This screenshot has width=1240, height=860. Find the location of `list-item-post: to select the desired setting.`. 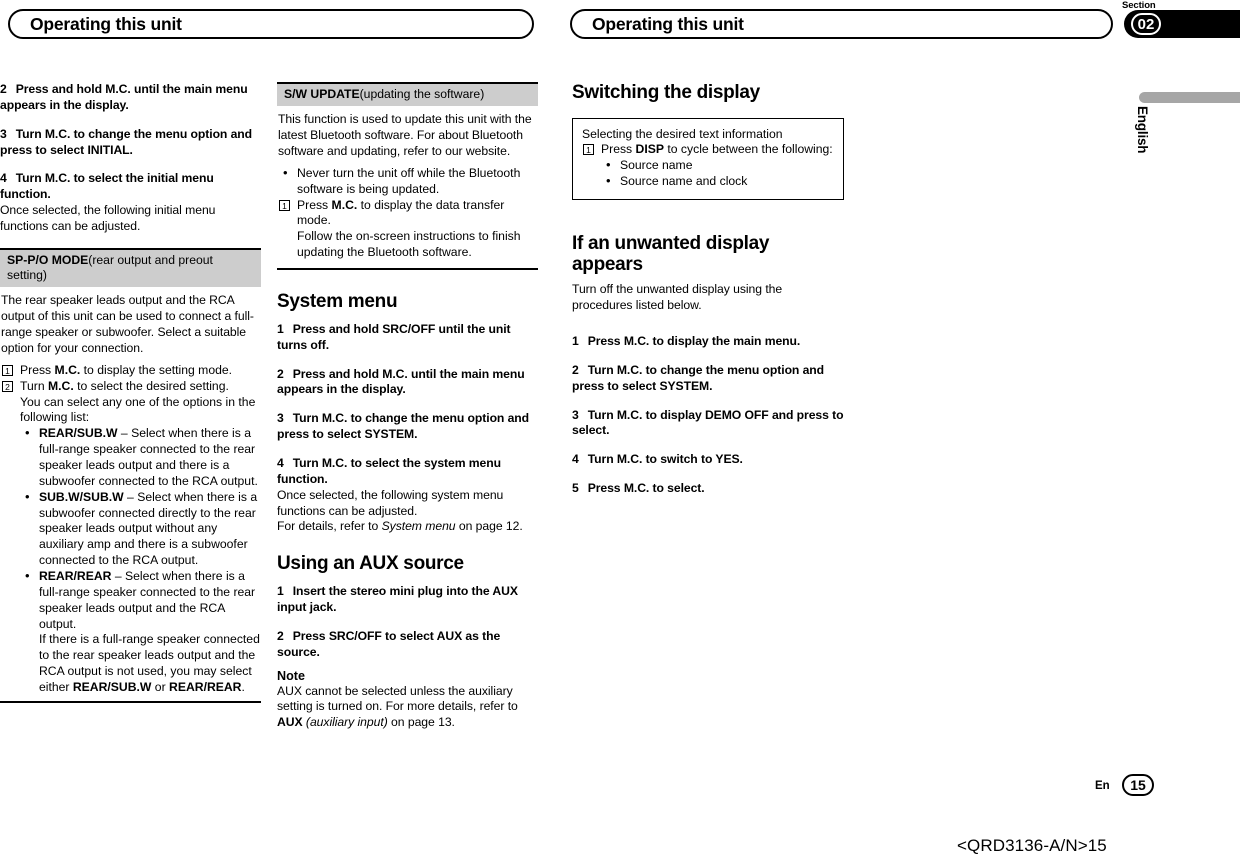

list-item-post: to select the desired setting. is located at coordinates (151, 385).